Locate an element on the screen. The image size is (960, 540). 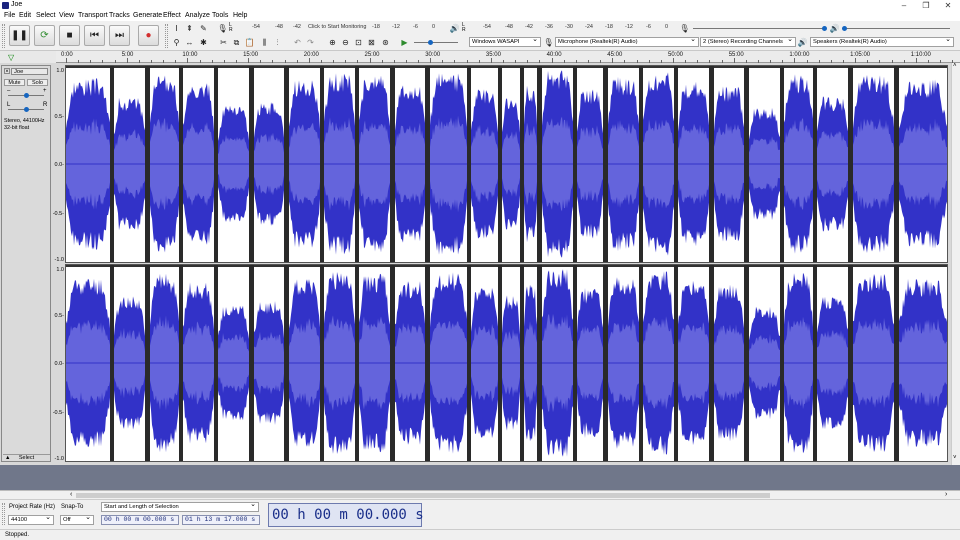
playback-meter: -54 -48 -42 -36 -30 -24 -18 -12 -6 0 is located at coordinates (570, 26).